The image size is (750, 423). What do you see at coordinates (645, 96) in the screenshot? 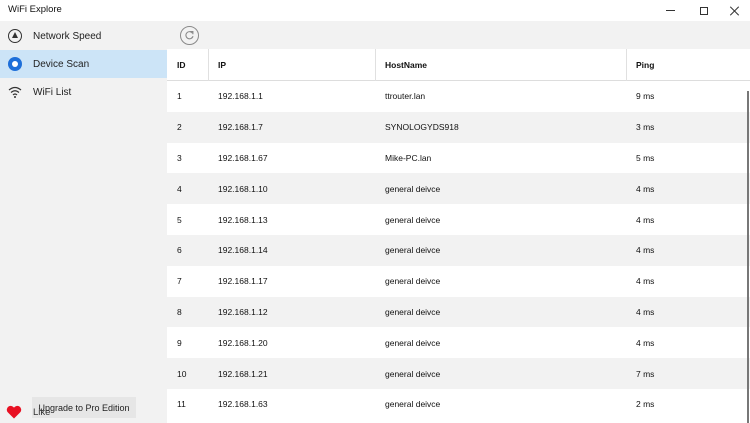
I see `cell-ping: 9 ms` at bounding box center [645, 96].